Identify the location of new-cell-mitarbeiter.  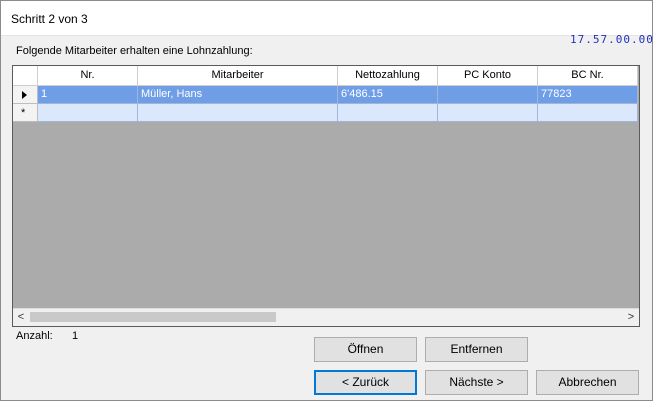
(238, 113).